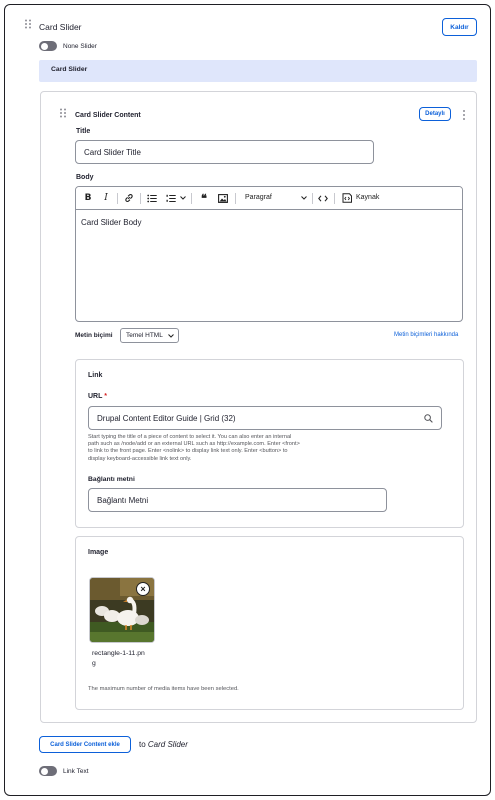 This screenshot has height=800, width=495. What do you see at coordinates (108, 115) in the screenshot?
I see `content-card-title: Card Slider Content` at bounding box center [108, 115].